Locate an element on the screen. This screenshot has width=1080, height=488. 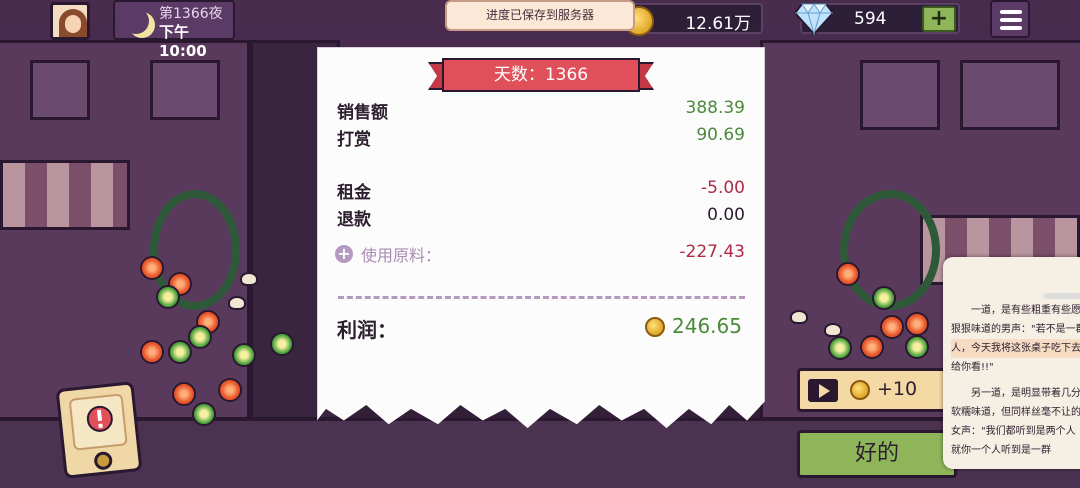
avatar is located at coordinates (70, 21).